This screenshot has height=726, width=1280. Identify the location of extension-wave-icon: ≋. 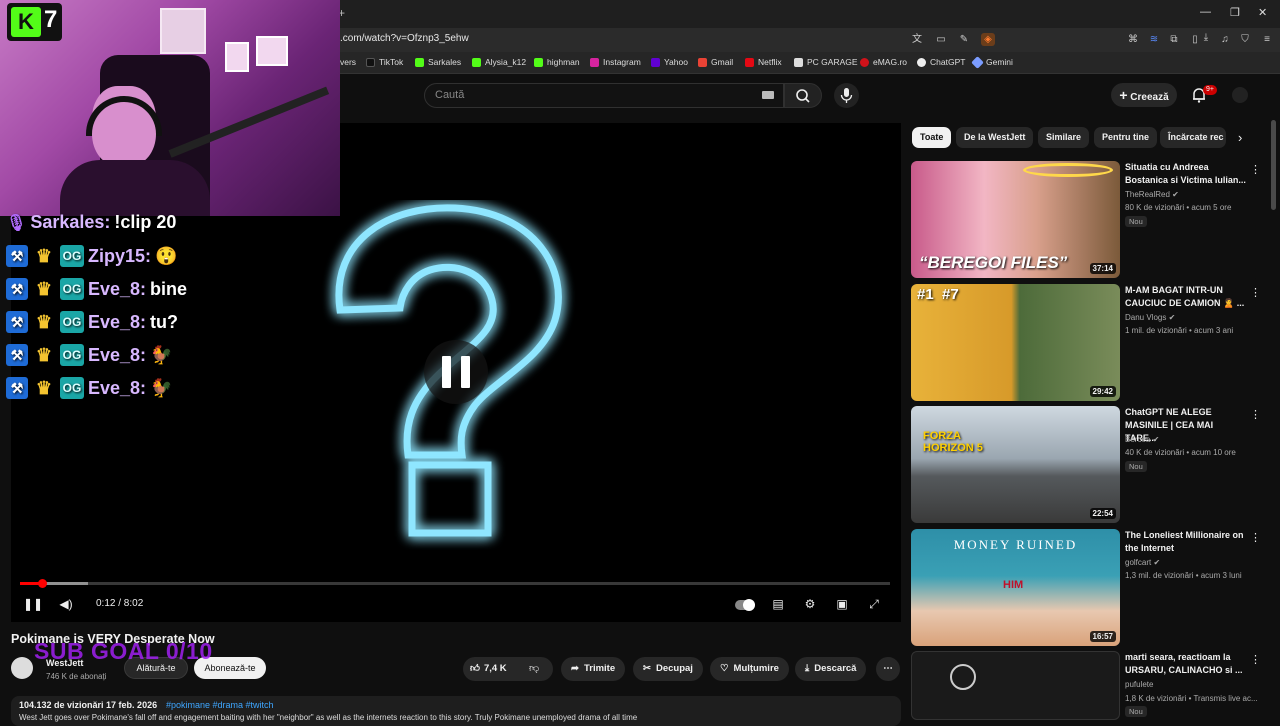
(1154, 39).